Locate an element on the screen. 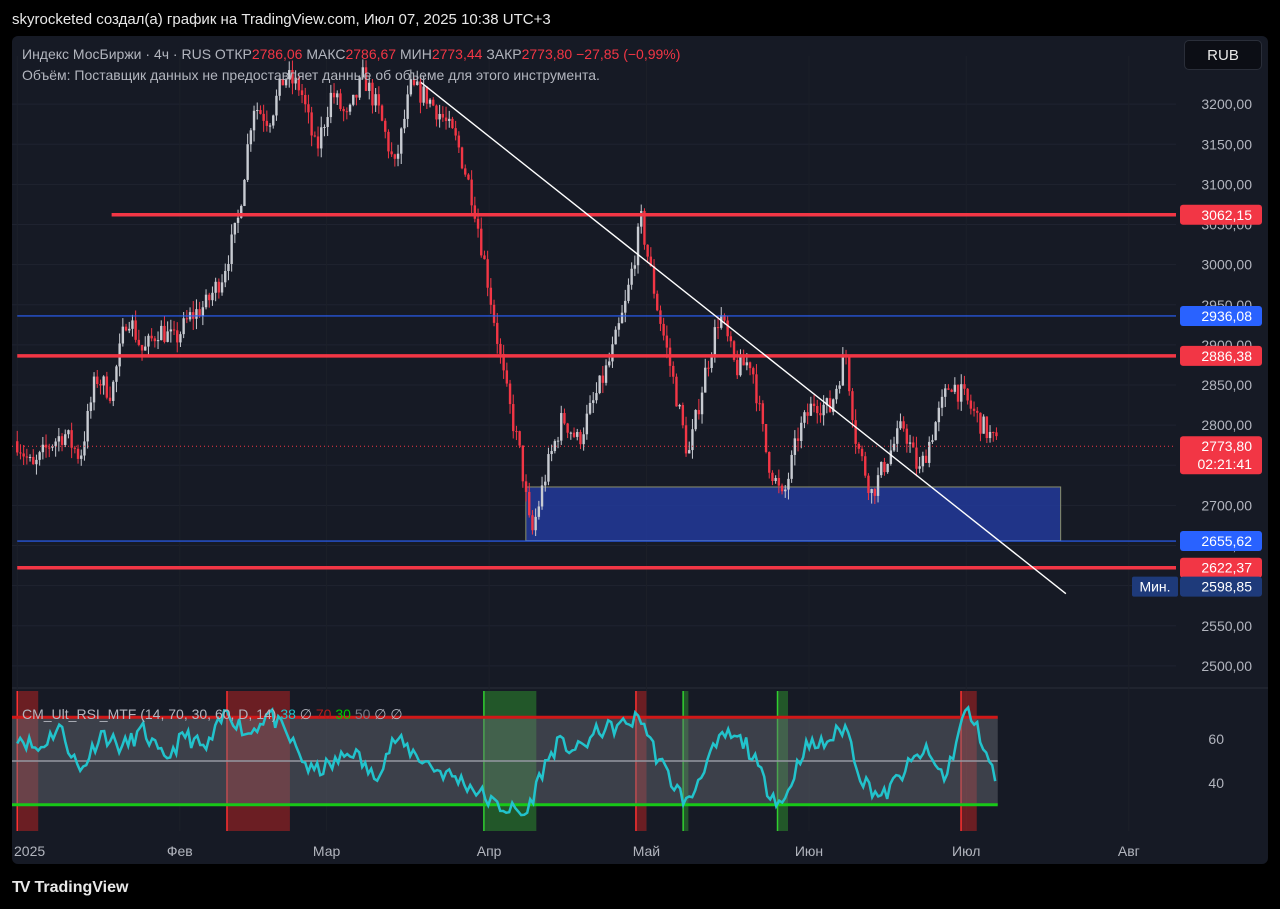  price-label: 2622,37 is located at coordinates (1226, 568).